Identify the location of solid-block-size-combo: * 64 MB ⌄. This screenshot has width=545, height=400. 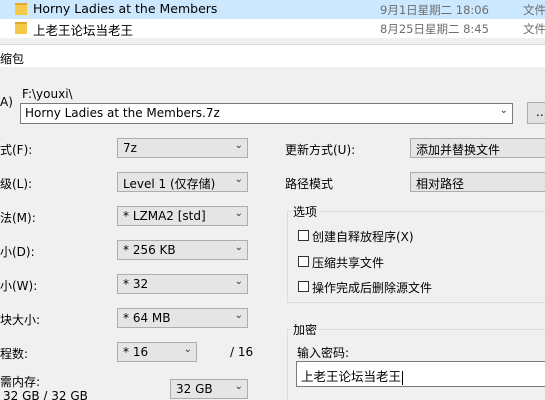
(182, 318).